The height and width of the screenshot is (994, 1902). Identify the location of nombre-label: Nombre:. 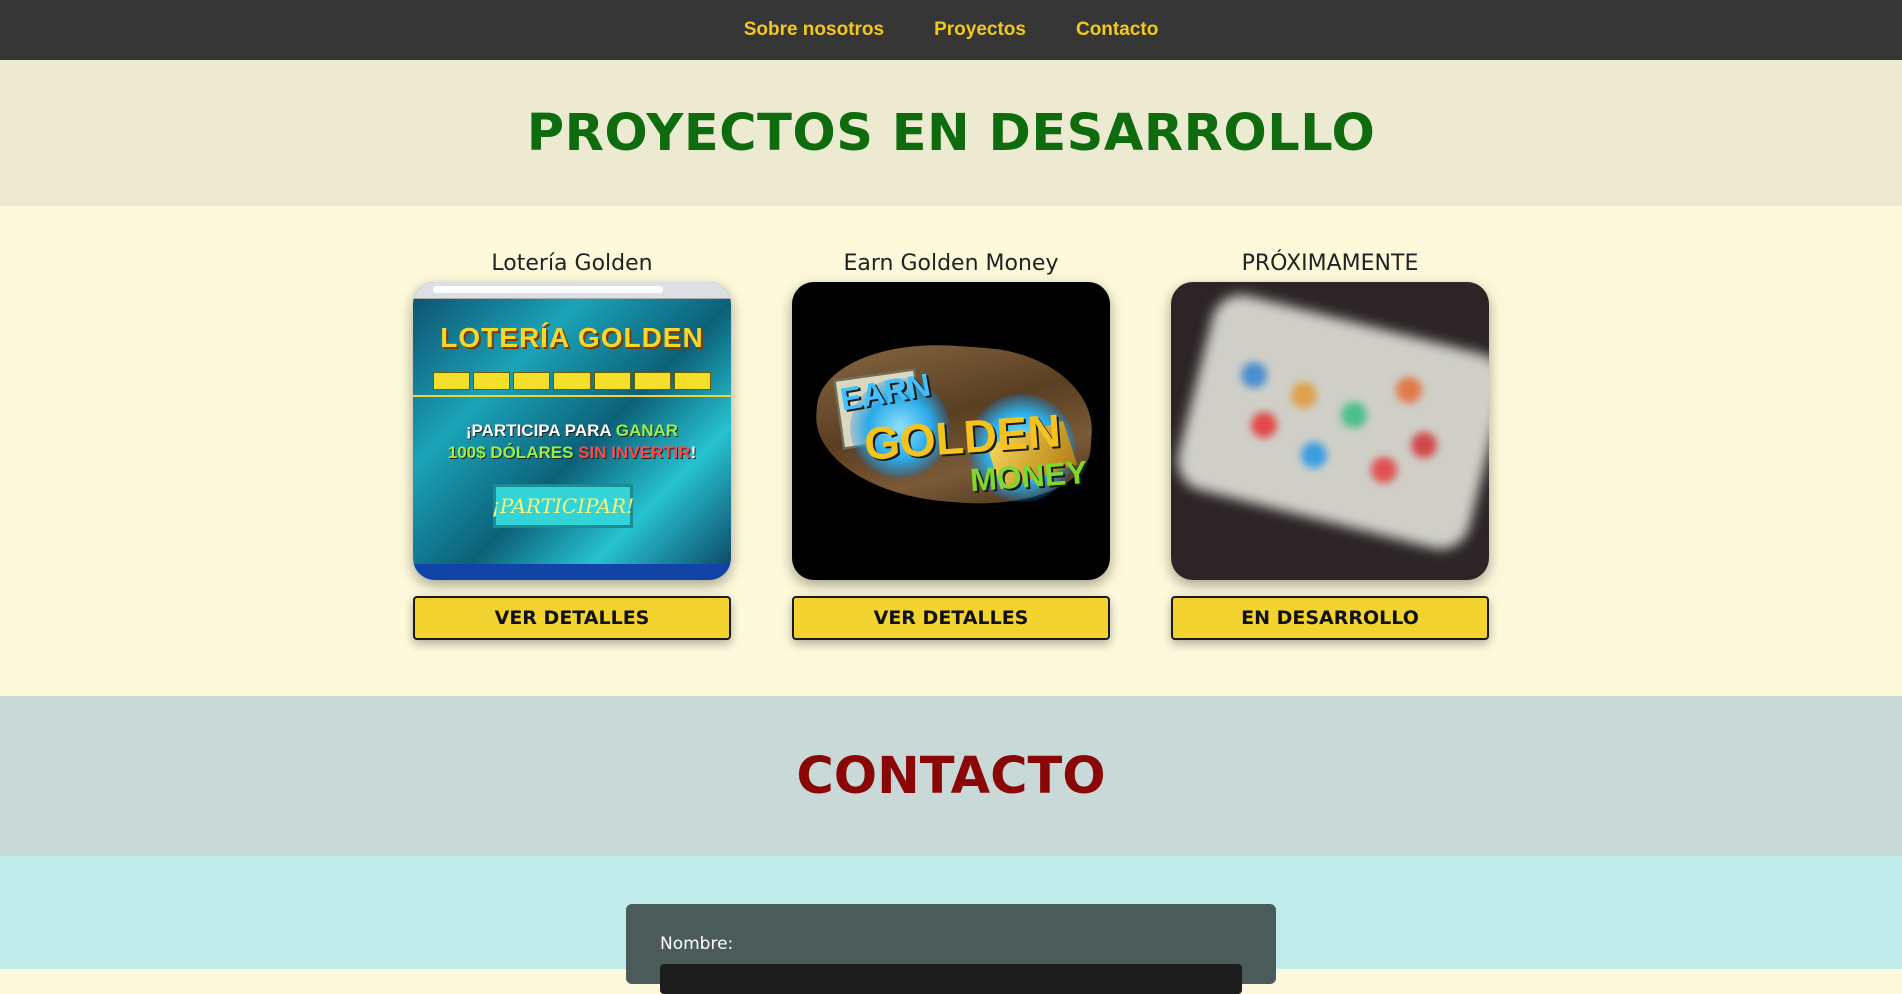
(697, 944).